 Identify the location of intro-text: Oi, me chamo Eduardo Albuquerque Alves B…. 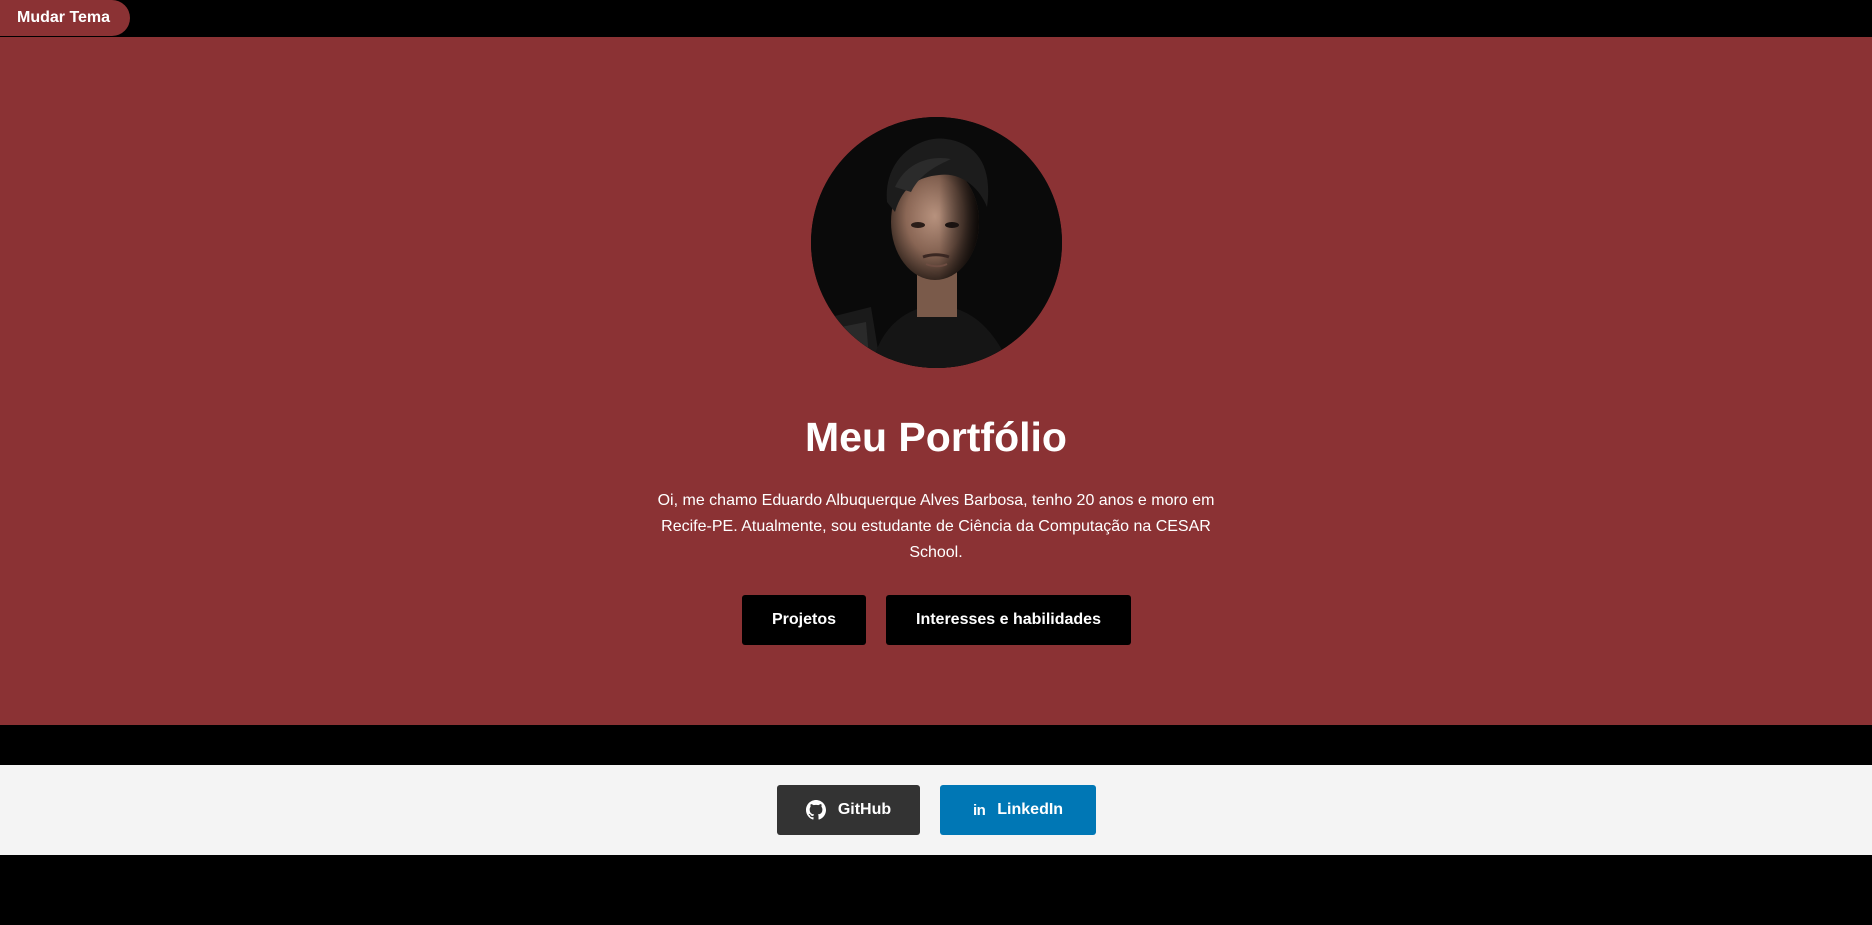
(936, 526).